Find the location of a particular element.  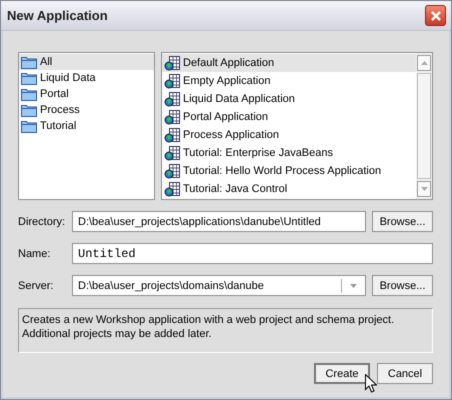

close-button is located at coordinates (435, 15).